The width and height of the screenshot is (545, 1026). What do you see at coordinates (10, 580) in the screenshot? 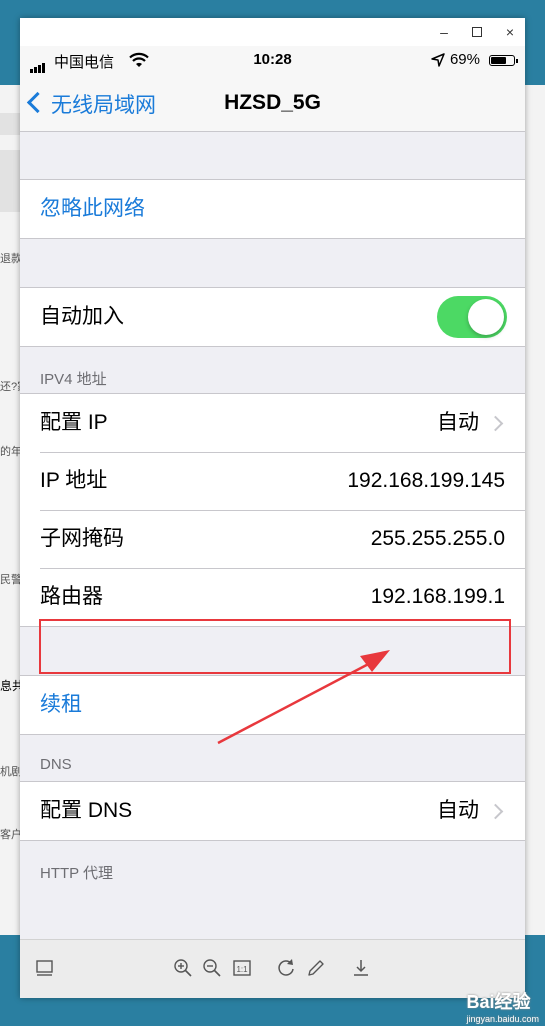
I see `background-text: 民警` at bounding box center [10, 580].